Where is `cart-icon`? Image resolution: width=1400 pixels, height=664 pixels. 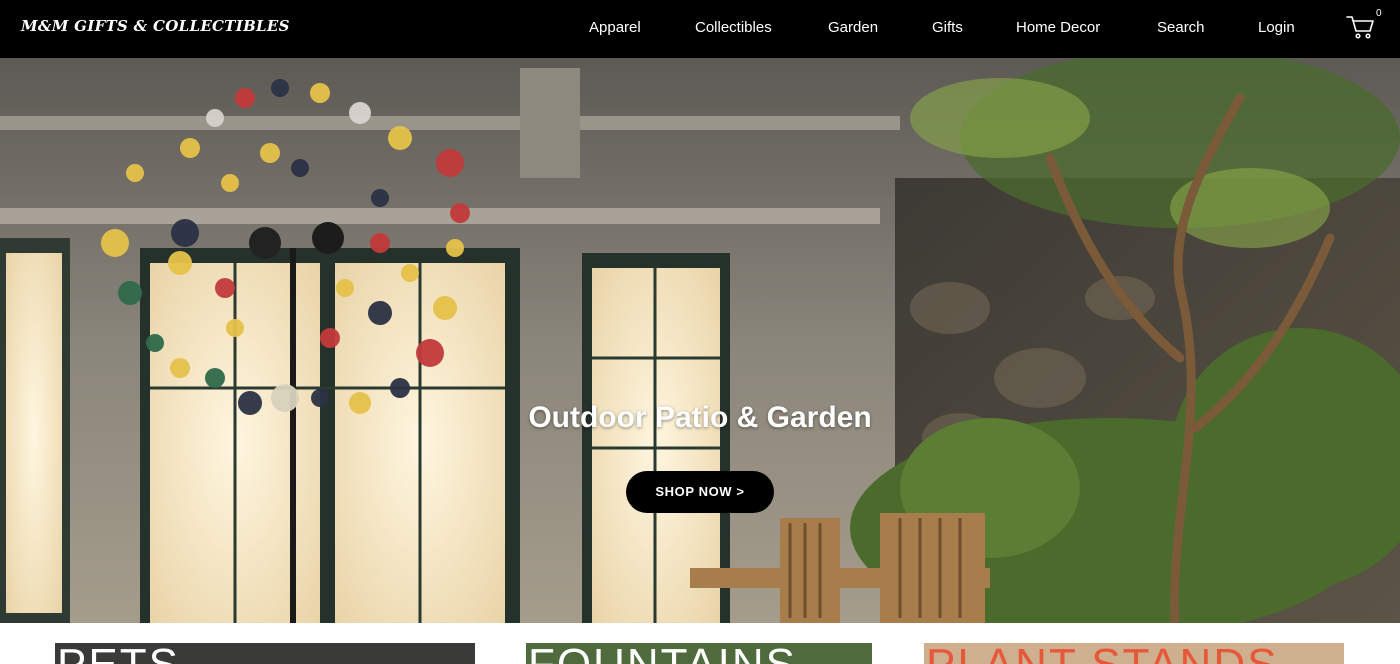 cart-icon is located at coordinates (1360, 27).